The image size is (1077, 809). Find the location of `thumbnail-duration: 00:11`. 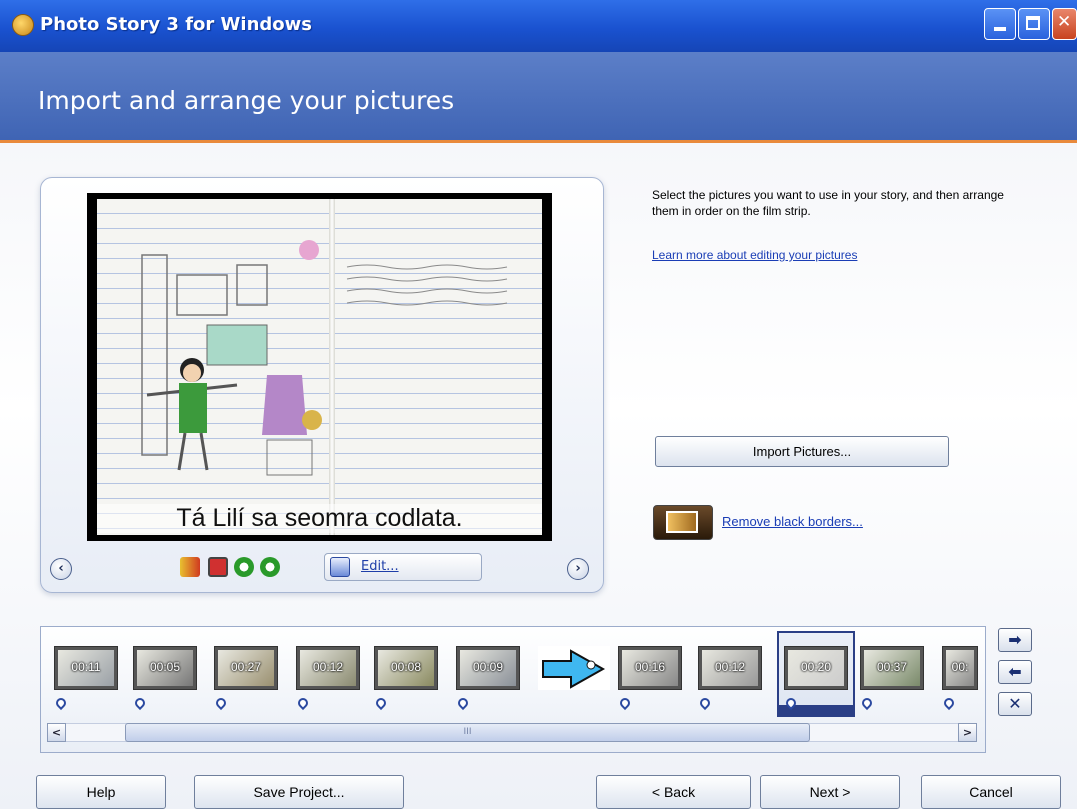

thumbnail-duration: 00:11 is located at coordinates (86, 667).